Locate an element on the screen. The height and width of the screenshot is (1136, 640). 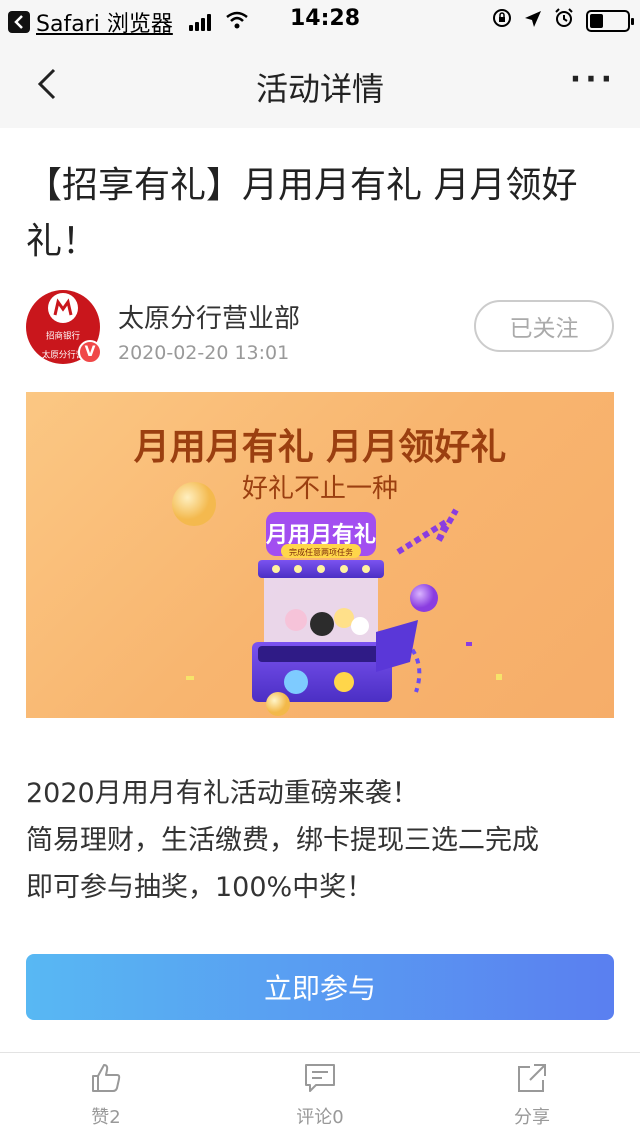
battery-icon is located at coordinates (610, 21).